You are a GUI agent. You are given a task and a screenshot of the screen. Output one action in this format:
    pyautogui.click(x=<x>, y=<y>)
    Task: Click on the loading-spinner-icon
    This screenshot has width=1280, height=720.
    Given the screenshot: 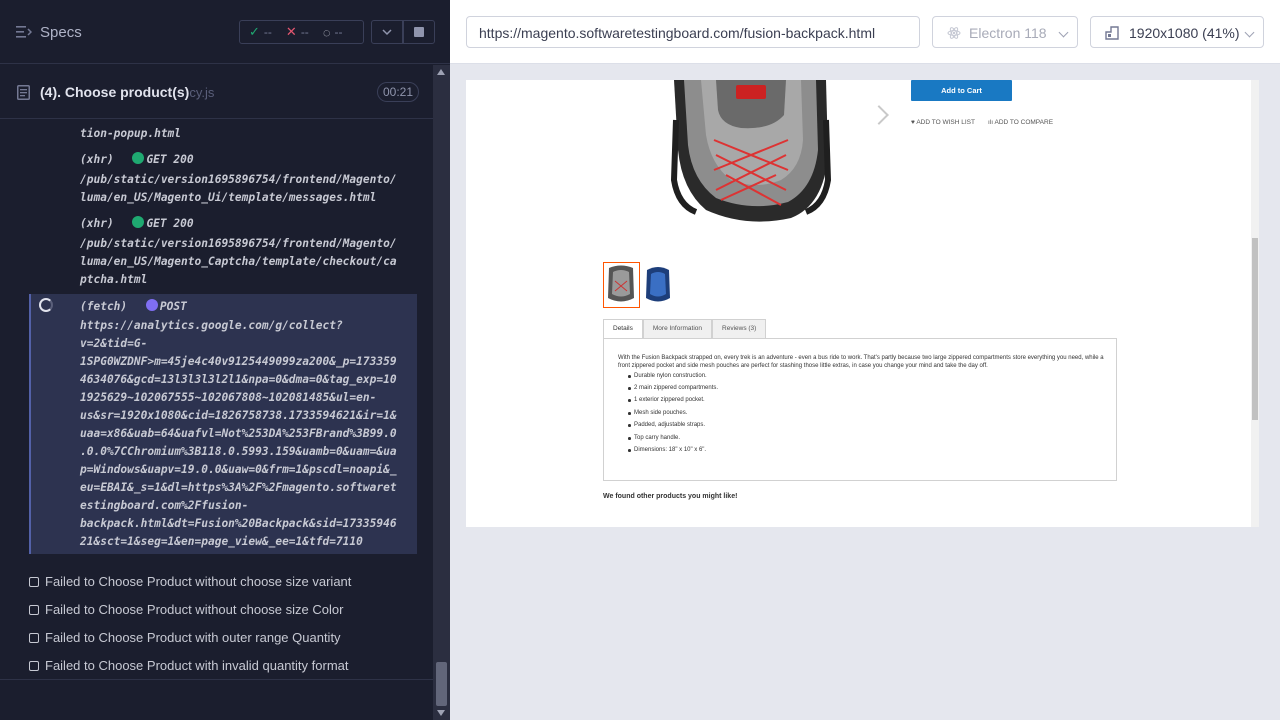 What is the action you would take?
    pyautogui.click(x=46, y=305)
    